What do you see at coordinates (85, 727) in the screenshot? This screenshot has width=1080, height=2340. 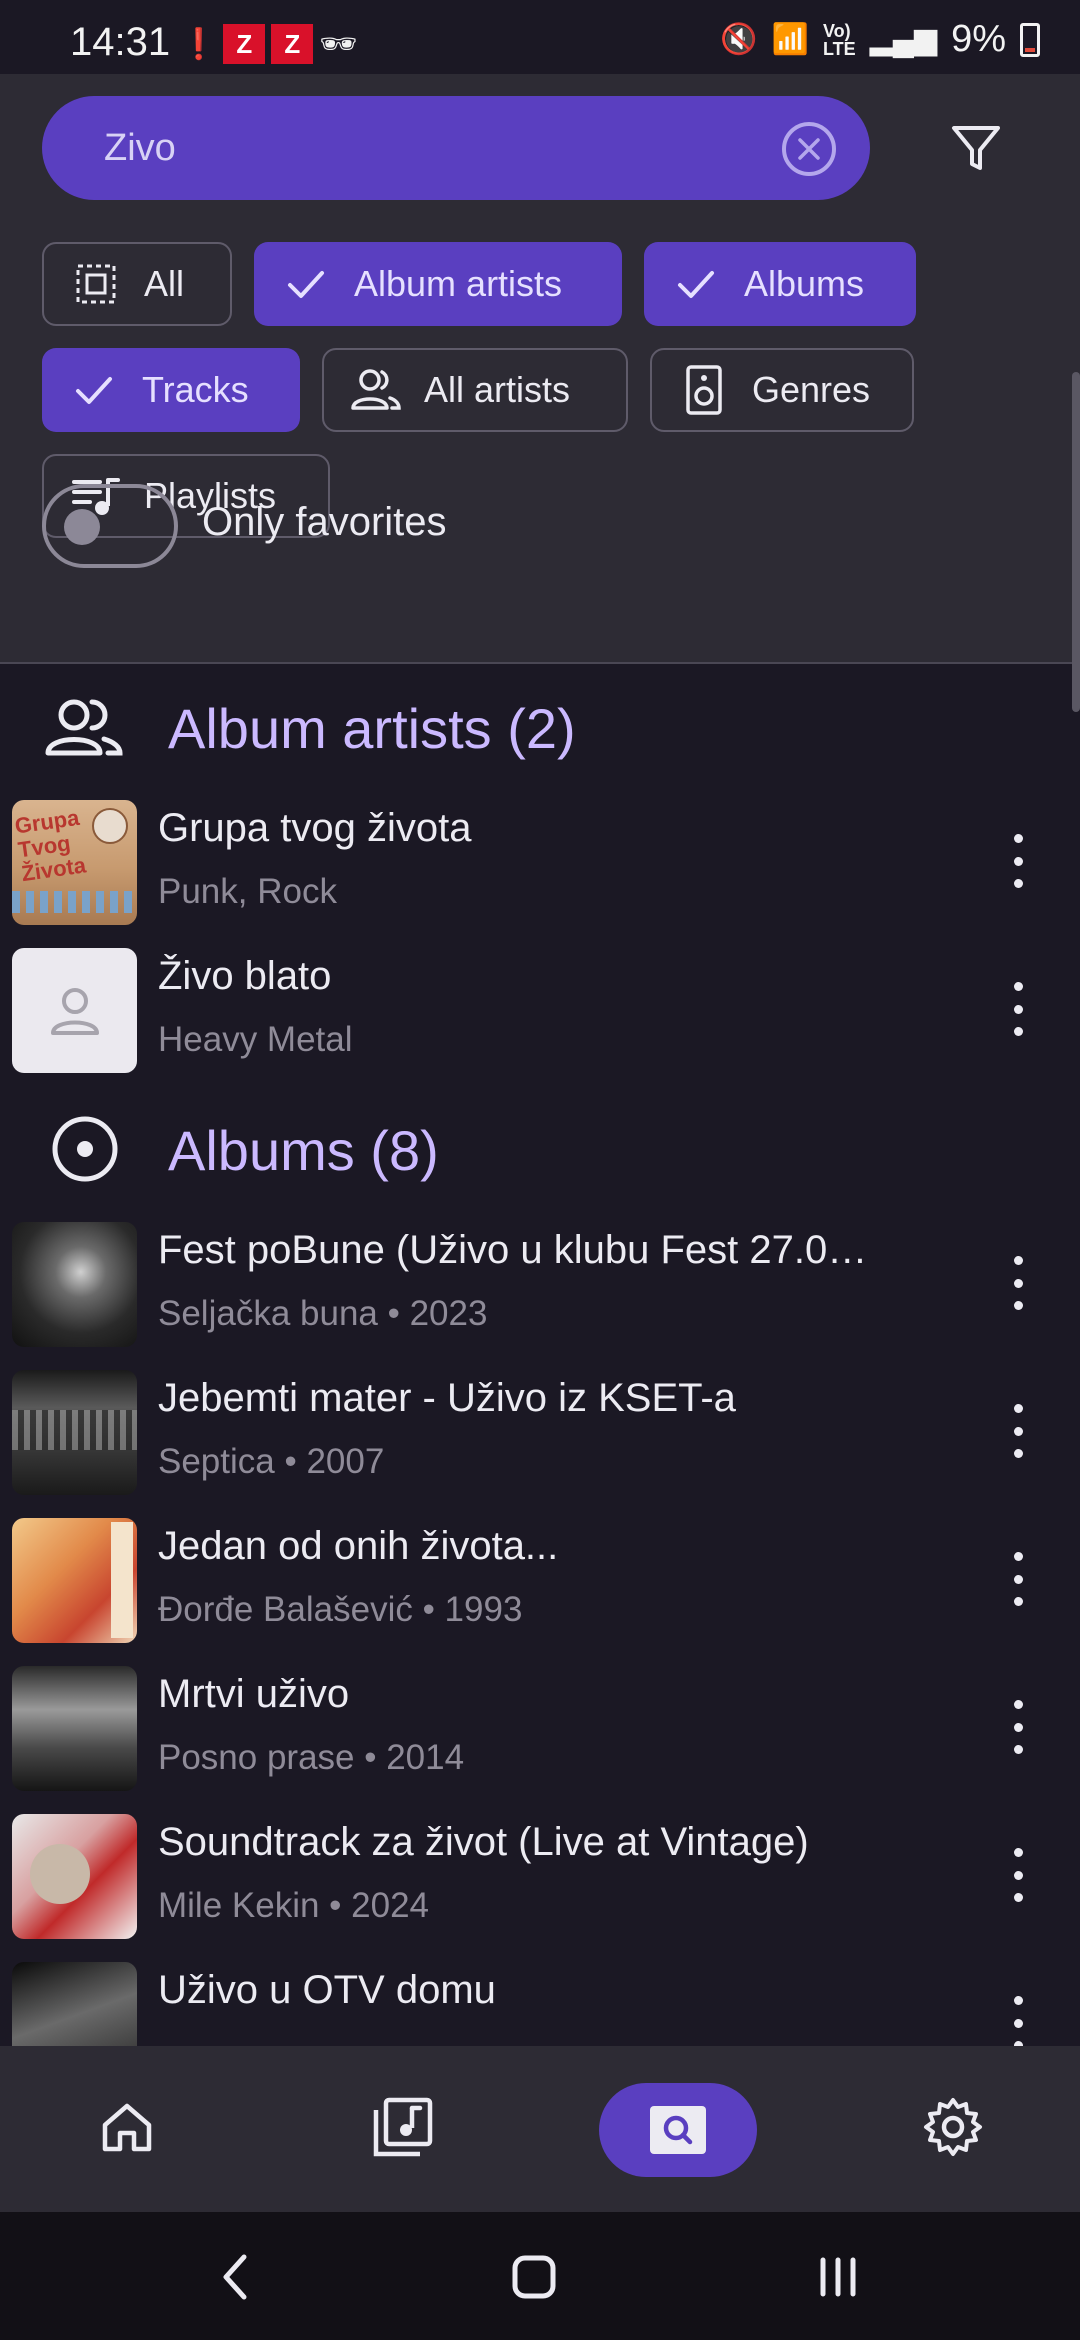 I see `people-icon` at bounding box center [85, 727].